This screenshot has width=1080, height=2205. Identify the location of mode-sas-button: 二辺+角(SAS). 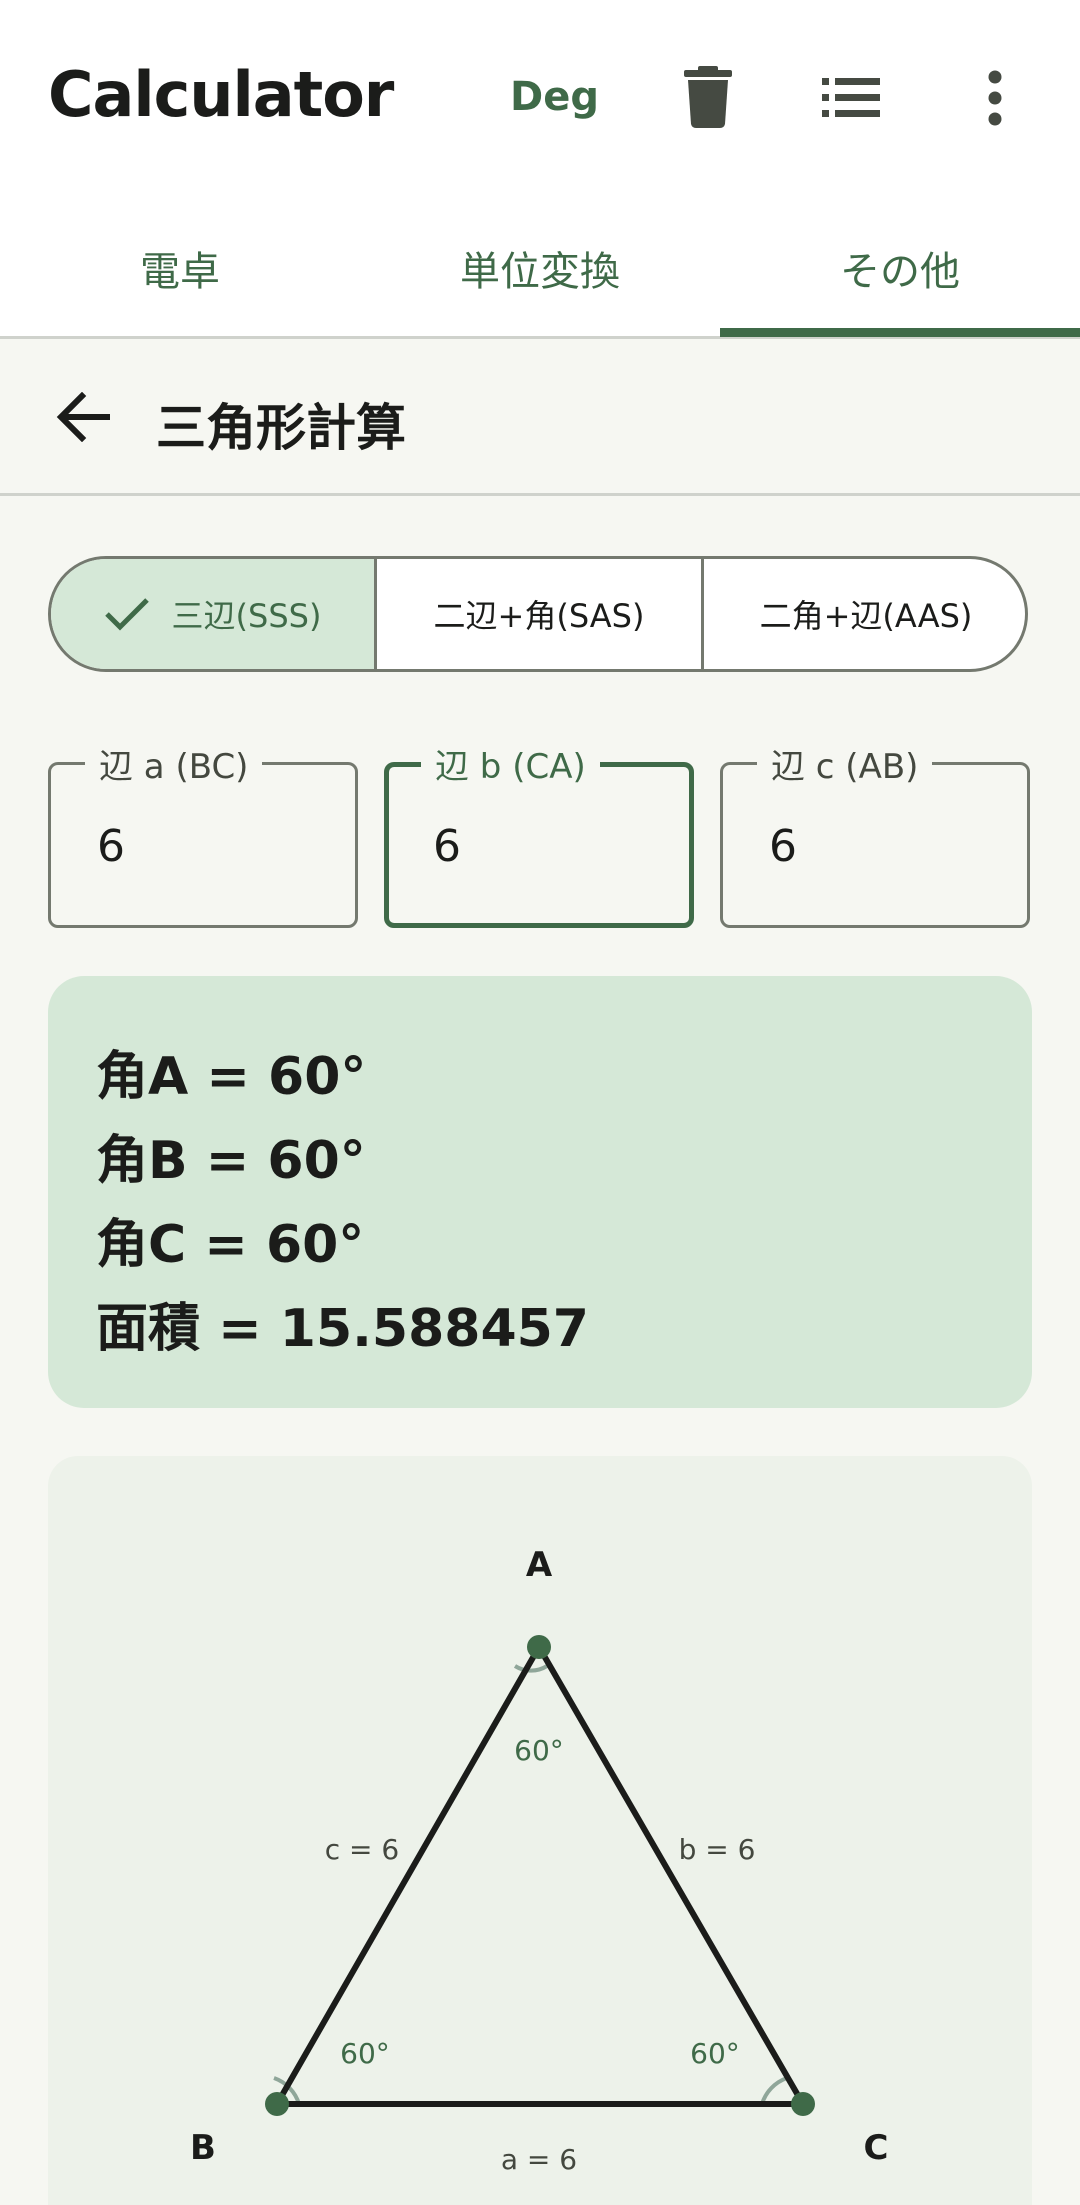
(540, 614).